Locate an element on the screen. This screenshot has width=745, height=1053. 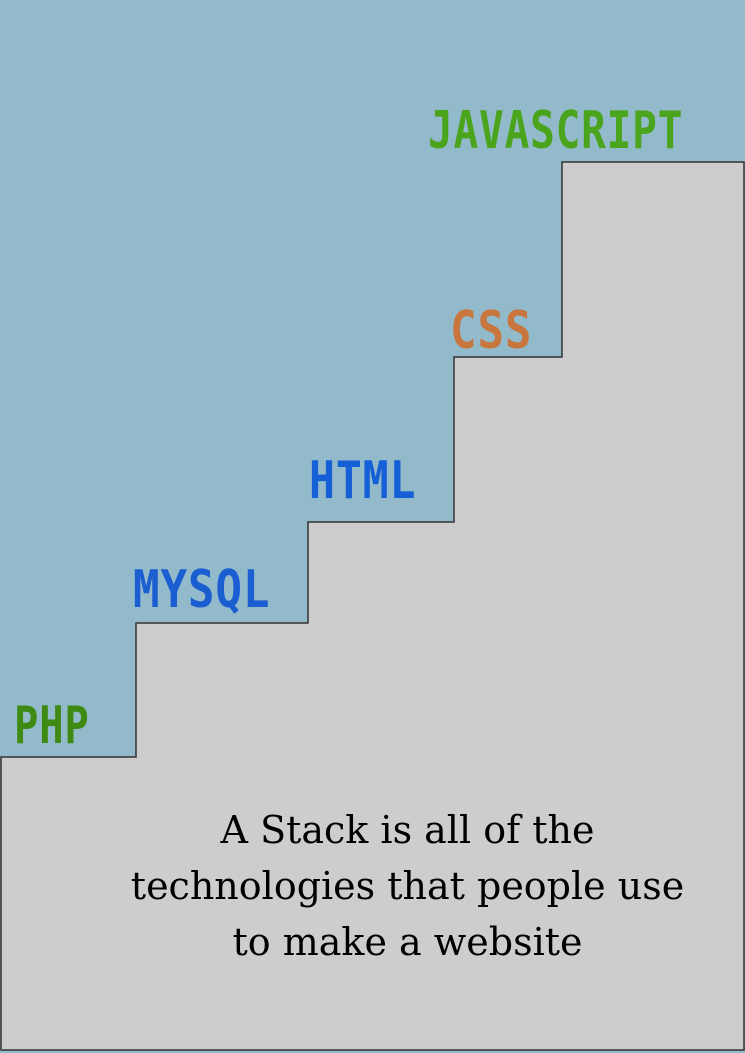
step-label-css: CSS is located at coordinates (491, 331).